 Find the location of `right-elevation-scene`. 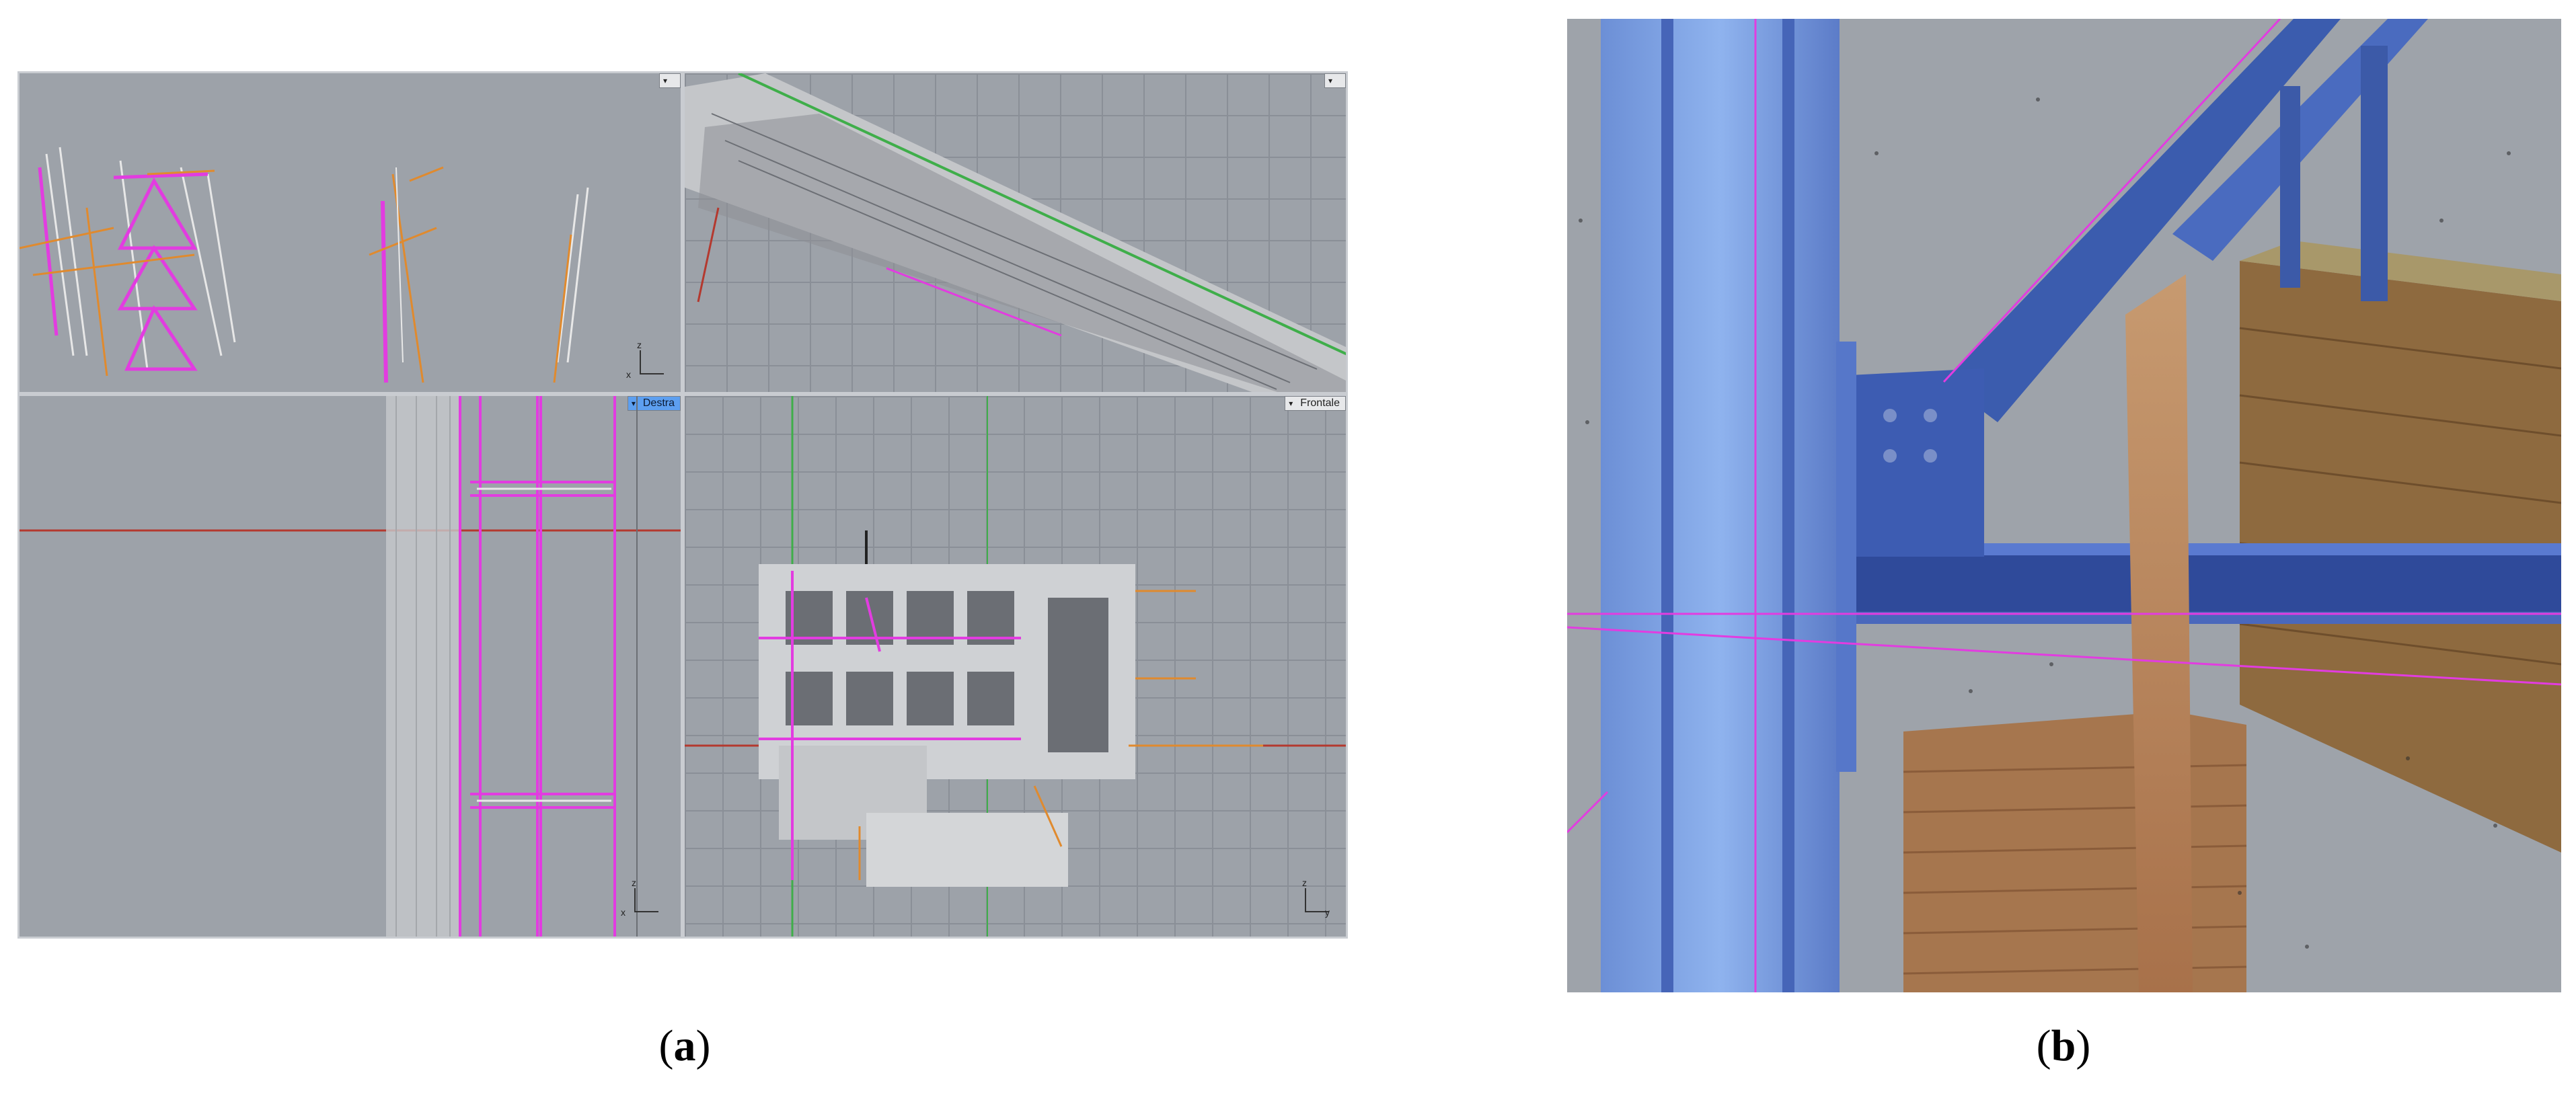

right-elevation-scene is located at coordinates (350, 666).